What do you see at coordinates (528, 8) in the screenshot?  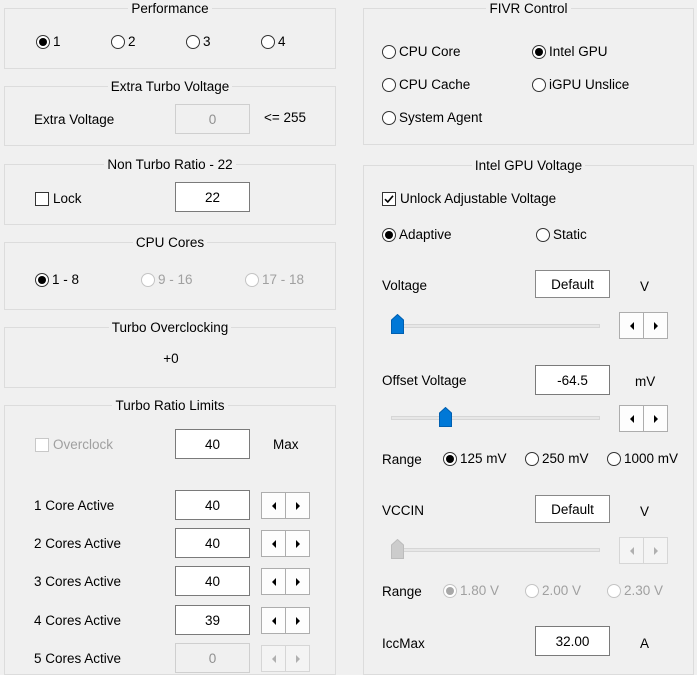 I see `fivr-control-title: FIVR Control` at bounding box center [528, 8].